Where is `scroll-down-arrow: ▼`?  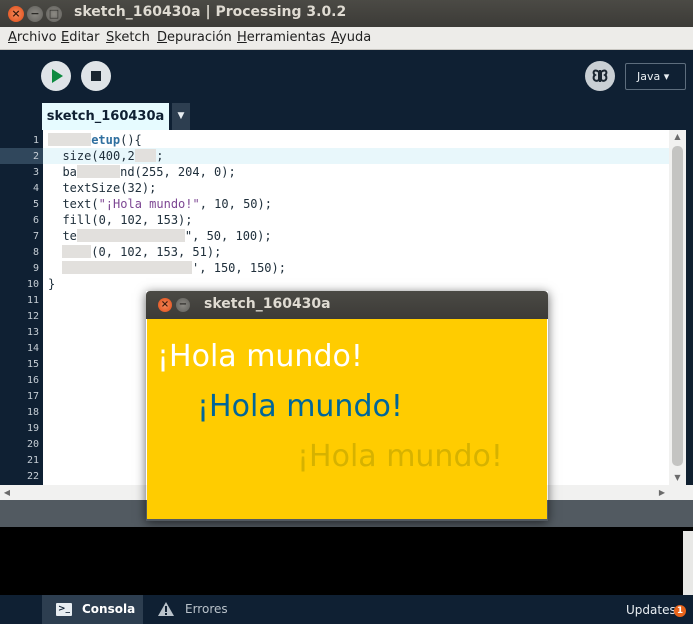 scroll-down-arrow: ▼ is located at coordinates (677, 478).